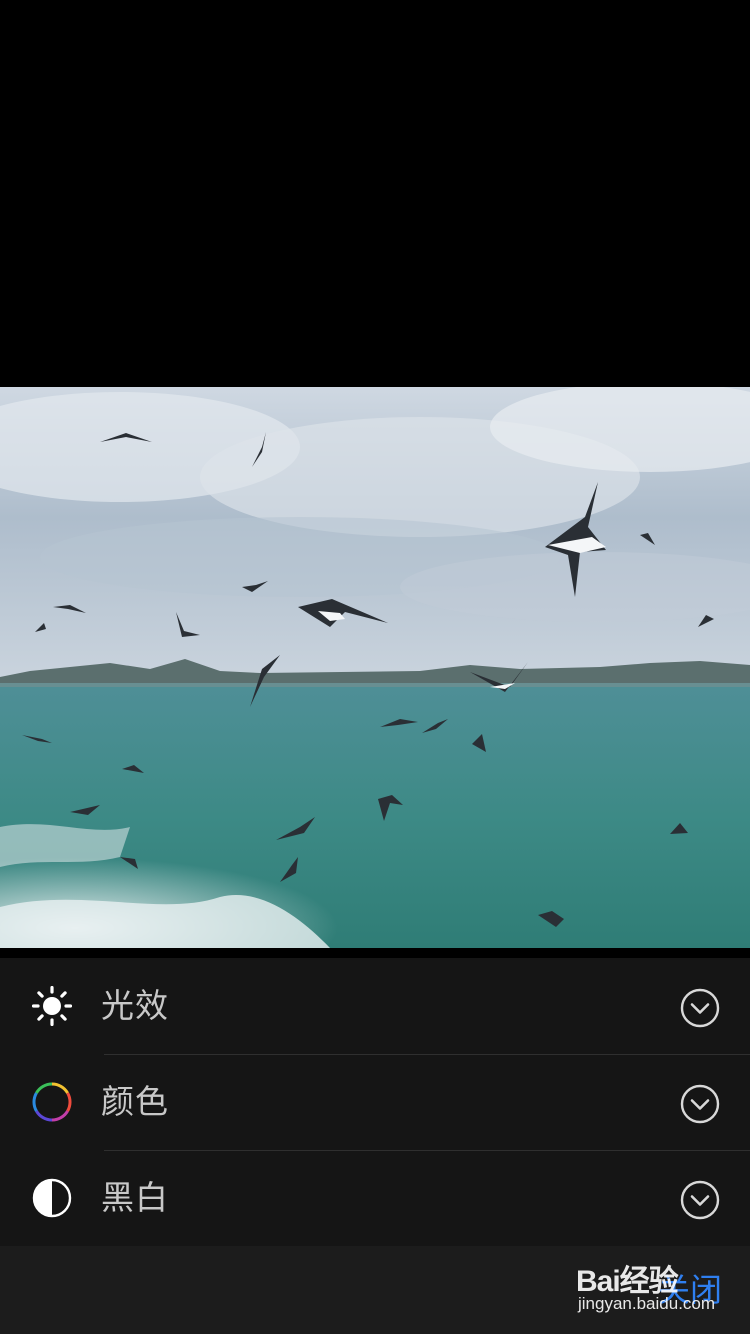 The image size is (750, 1334). What do you see at coordinates (647, 1303) in the screenshot?
I see `watermark-url: jingyan.baidu.com` at bounding box center [647, 1303].